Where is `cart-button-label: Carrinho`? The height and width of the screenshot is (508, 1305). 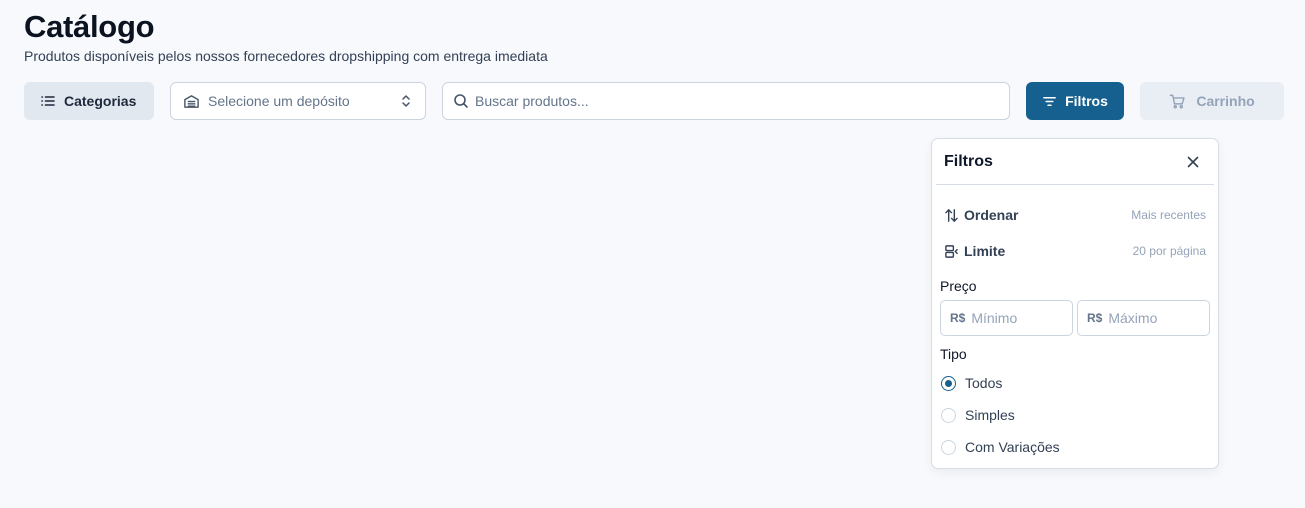
cart-button-label: Carrinho is located at coordinates (1225, 101).